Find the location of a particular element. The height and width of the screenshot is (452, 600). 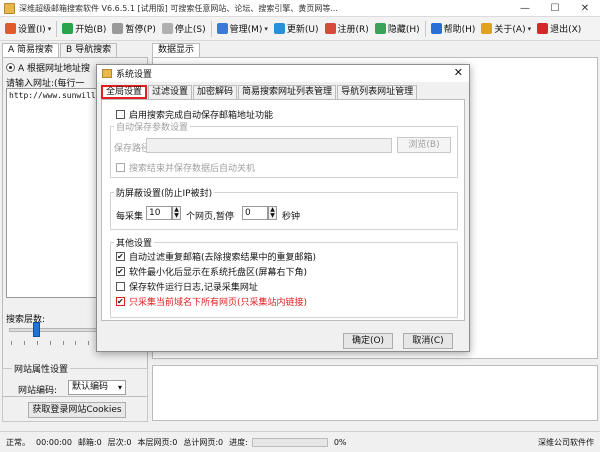

dialog-title-bar: 系统设置 ✕ is located at coordinates (283, 73).